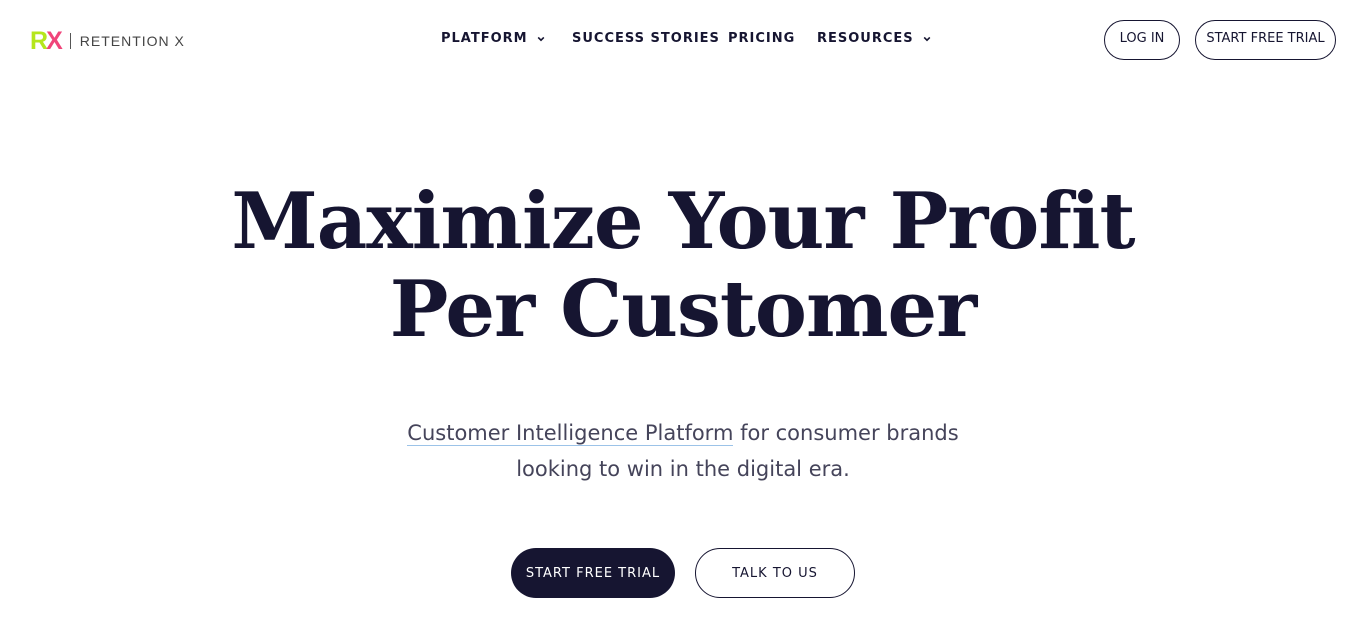 This screenshot has height=629, width=1366. I want to click on start-free-trial-button: START FREE TRIAL, so click(593, 573).